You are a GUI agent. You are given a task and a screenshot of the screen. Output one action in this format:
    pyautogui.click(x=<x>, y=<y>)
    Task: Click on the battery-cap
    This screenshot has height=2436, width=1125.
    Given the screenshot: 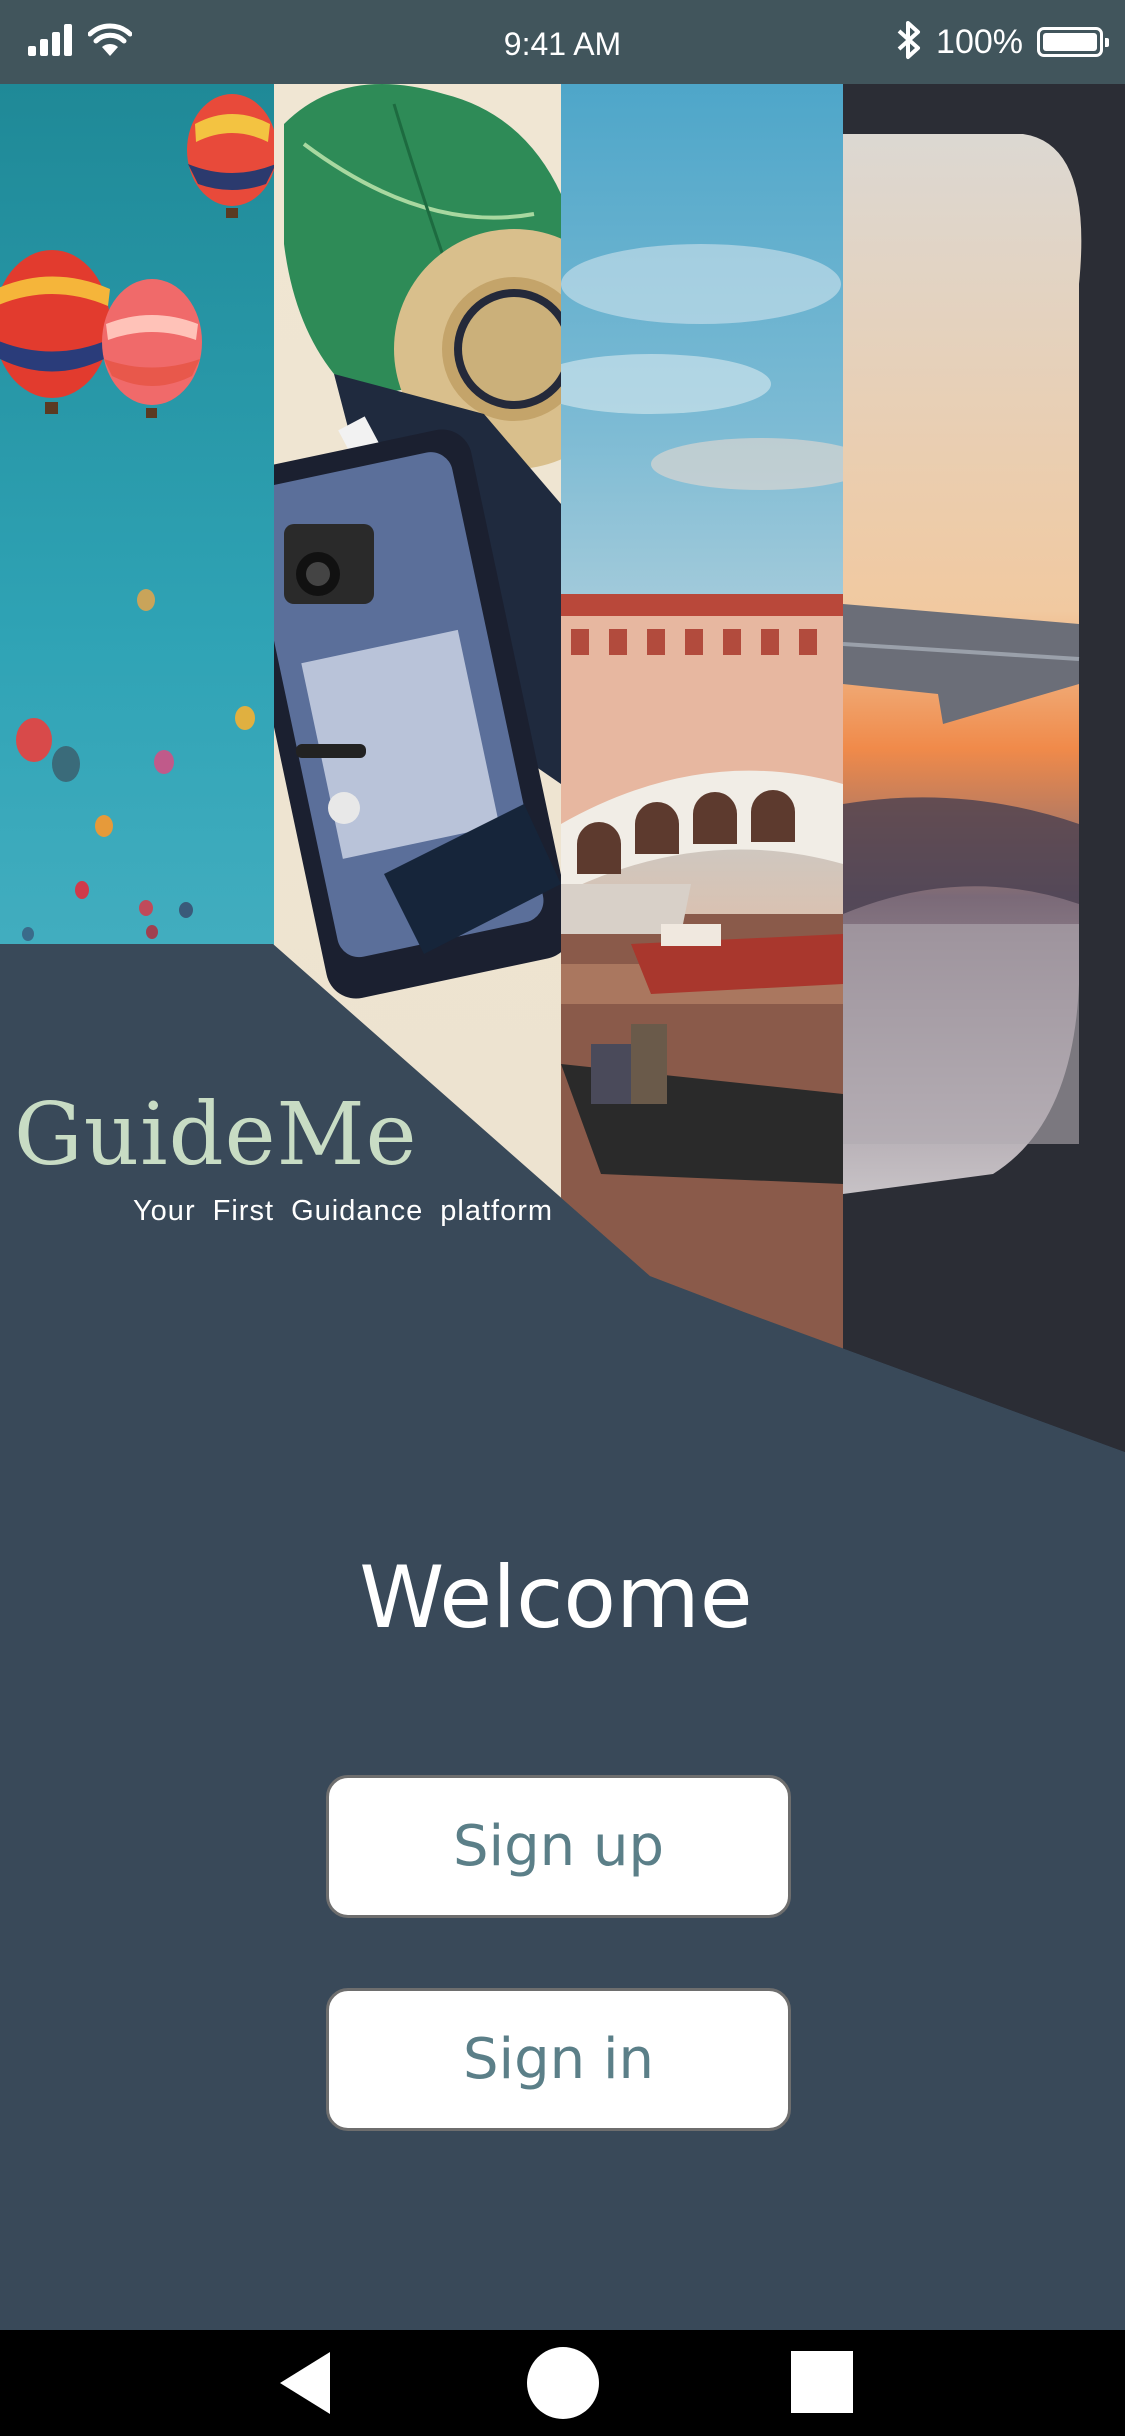 What is the action you would take?
    pyautogui.click(x=1107, y=42)
    